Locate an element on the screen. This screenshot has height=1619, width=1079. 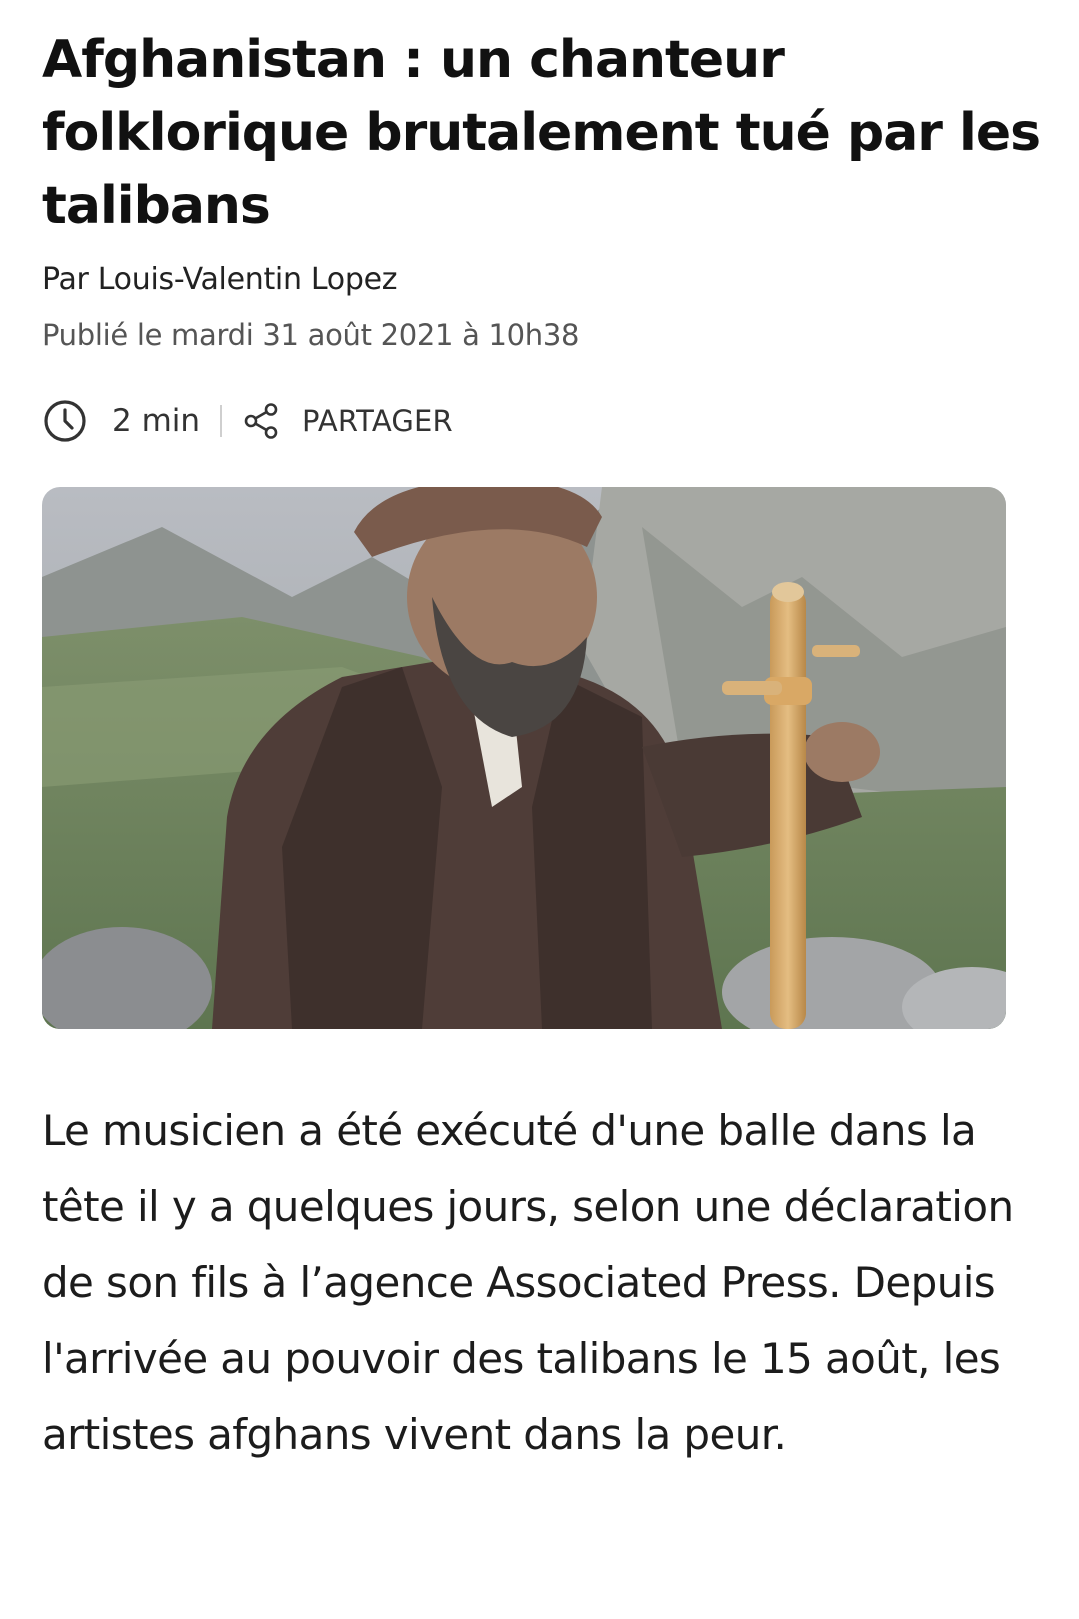
clock-icon is located at coordinates (65, 421).